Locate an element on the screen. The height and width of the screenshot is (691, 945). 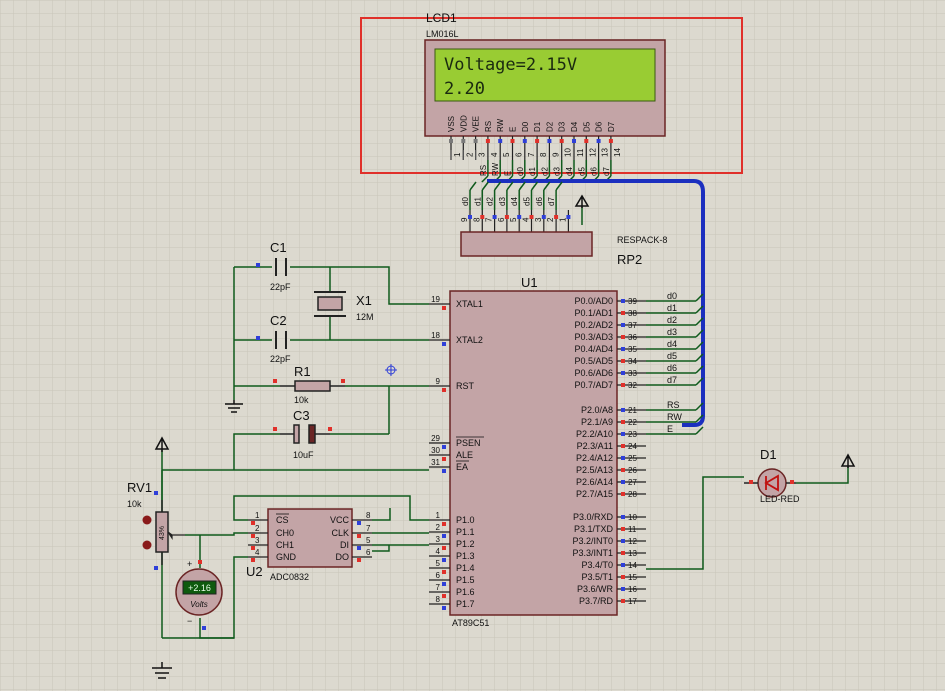
mcu-pin-number: 4 is located at coordinates (438, 551).